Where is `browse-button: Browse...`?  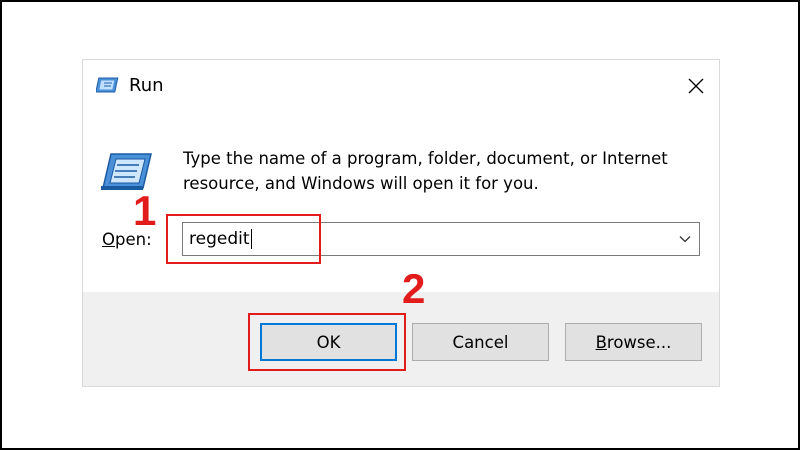 browse-button: Browse... is located at coordinates (633, 342).